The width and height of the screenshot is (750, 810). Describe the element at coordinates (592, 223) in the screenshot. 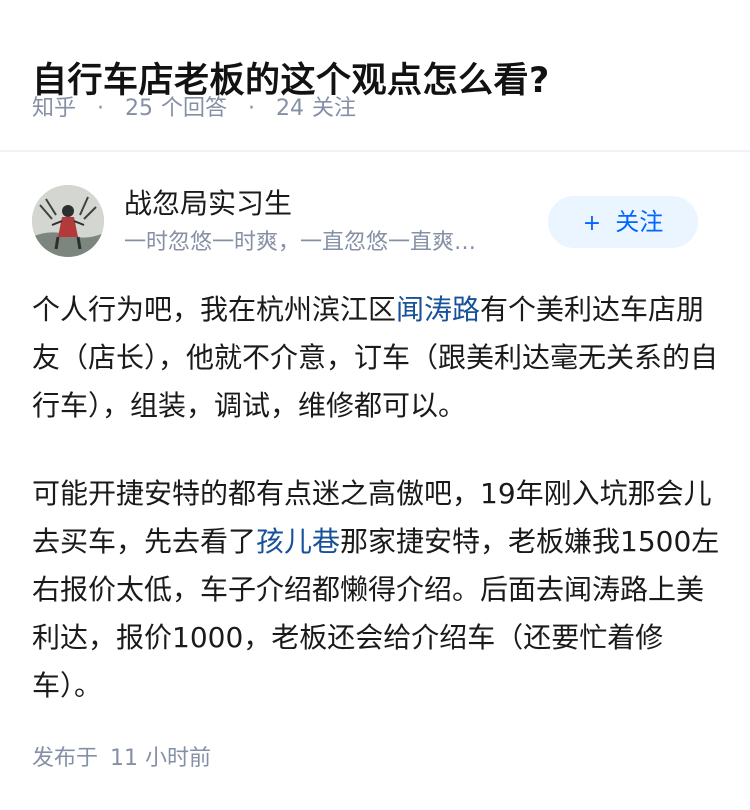

I see `plus-icon: +` at that location.